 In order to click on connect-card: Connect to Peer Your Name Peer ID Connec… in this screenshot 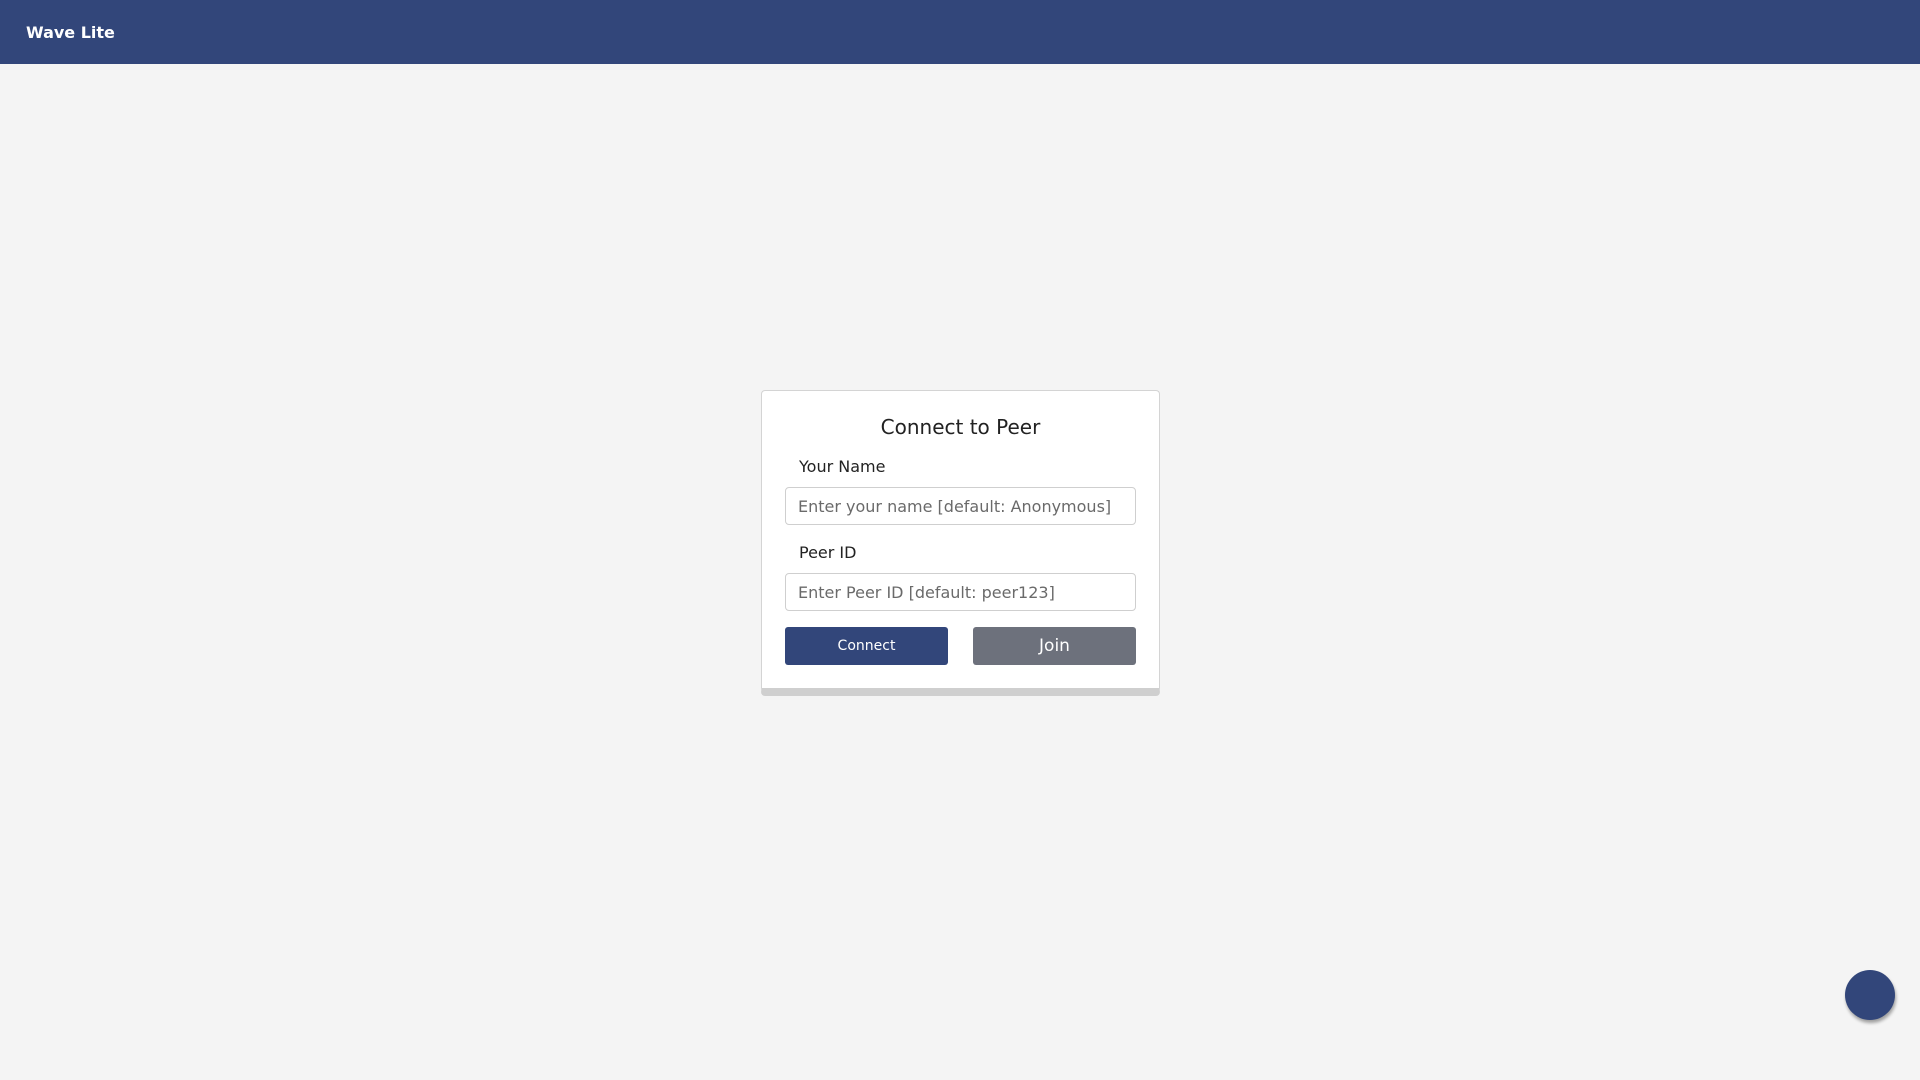, I will do `click(960, 543)`.